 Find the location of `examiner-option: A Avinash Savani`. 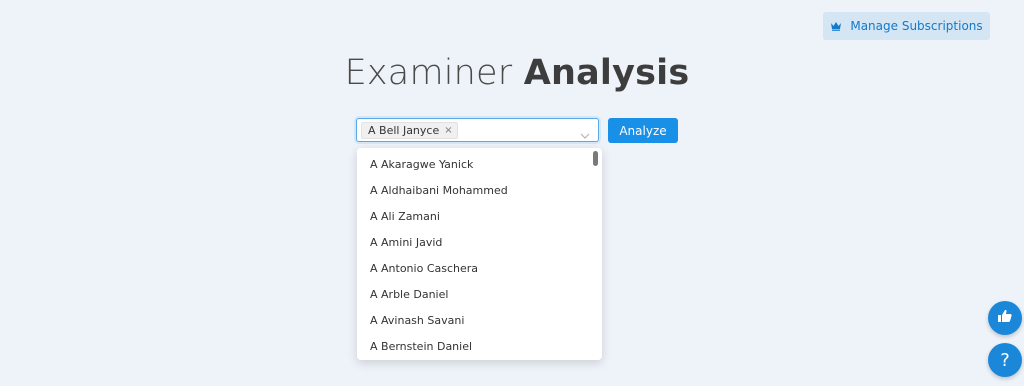

examiner-option: A Avinash Savani is located at coordinates (479, 320).